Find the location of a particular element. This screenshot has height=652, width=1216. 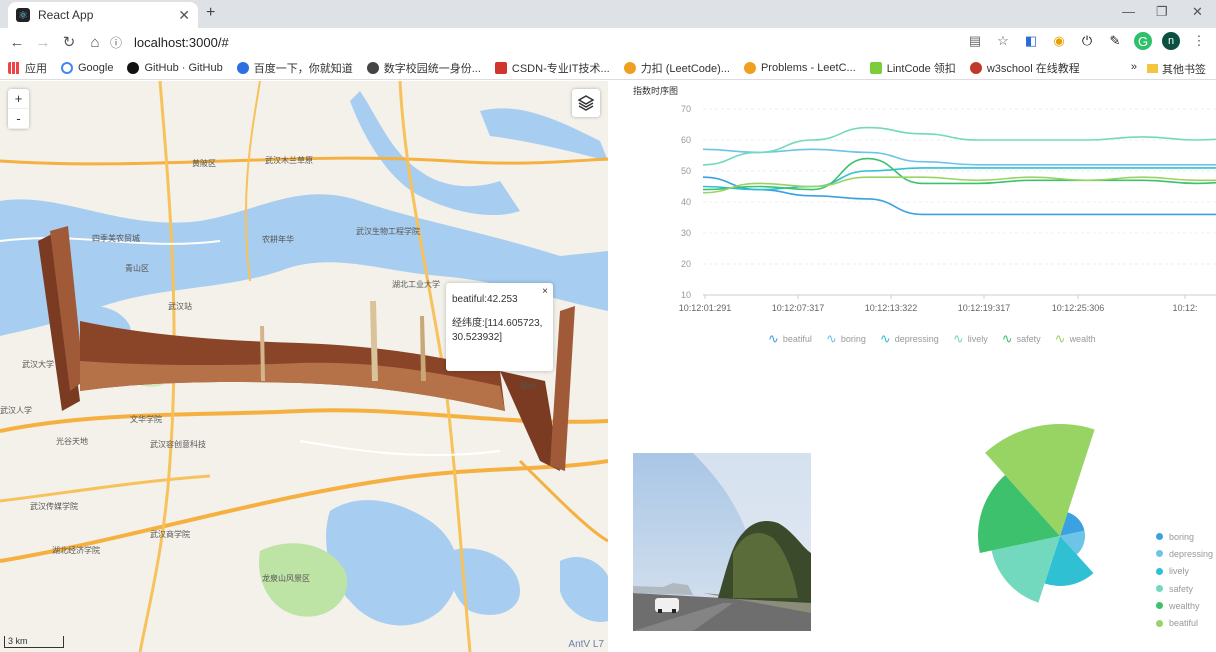

forward-icon: → is located at coordinates (43, 42).